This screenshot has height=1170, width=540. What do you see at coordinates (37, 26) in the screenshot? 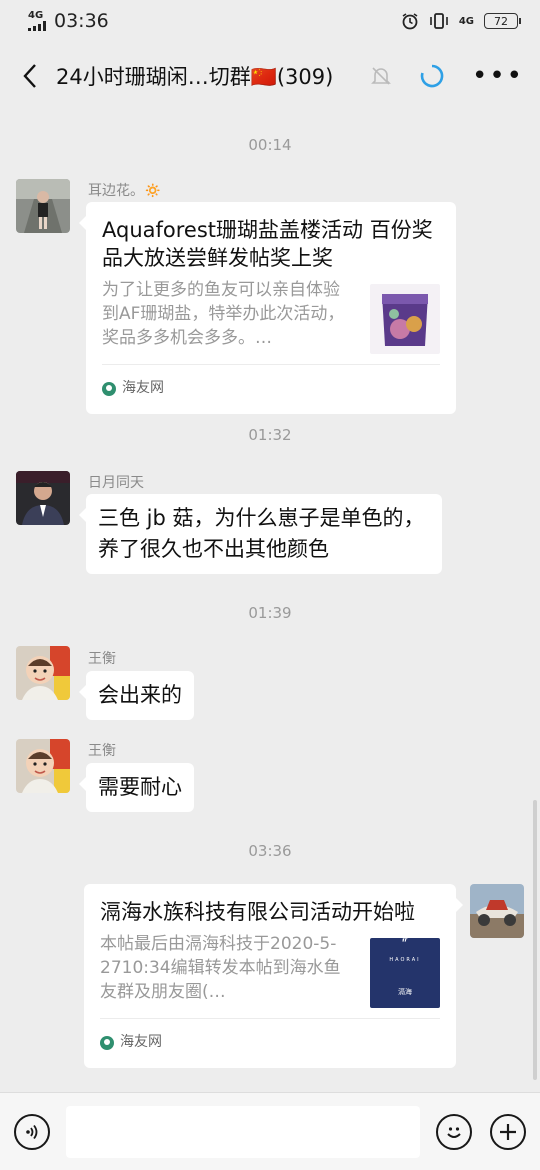
I see `signal-bars-icon` at bounding box center [37, 26].